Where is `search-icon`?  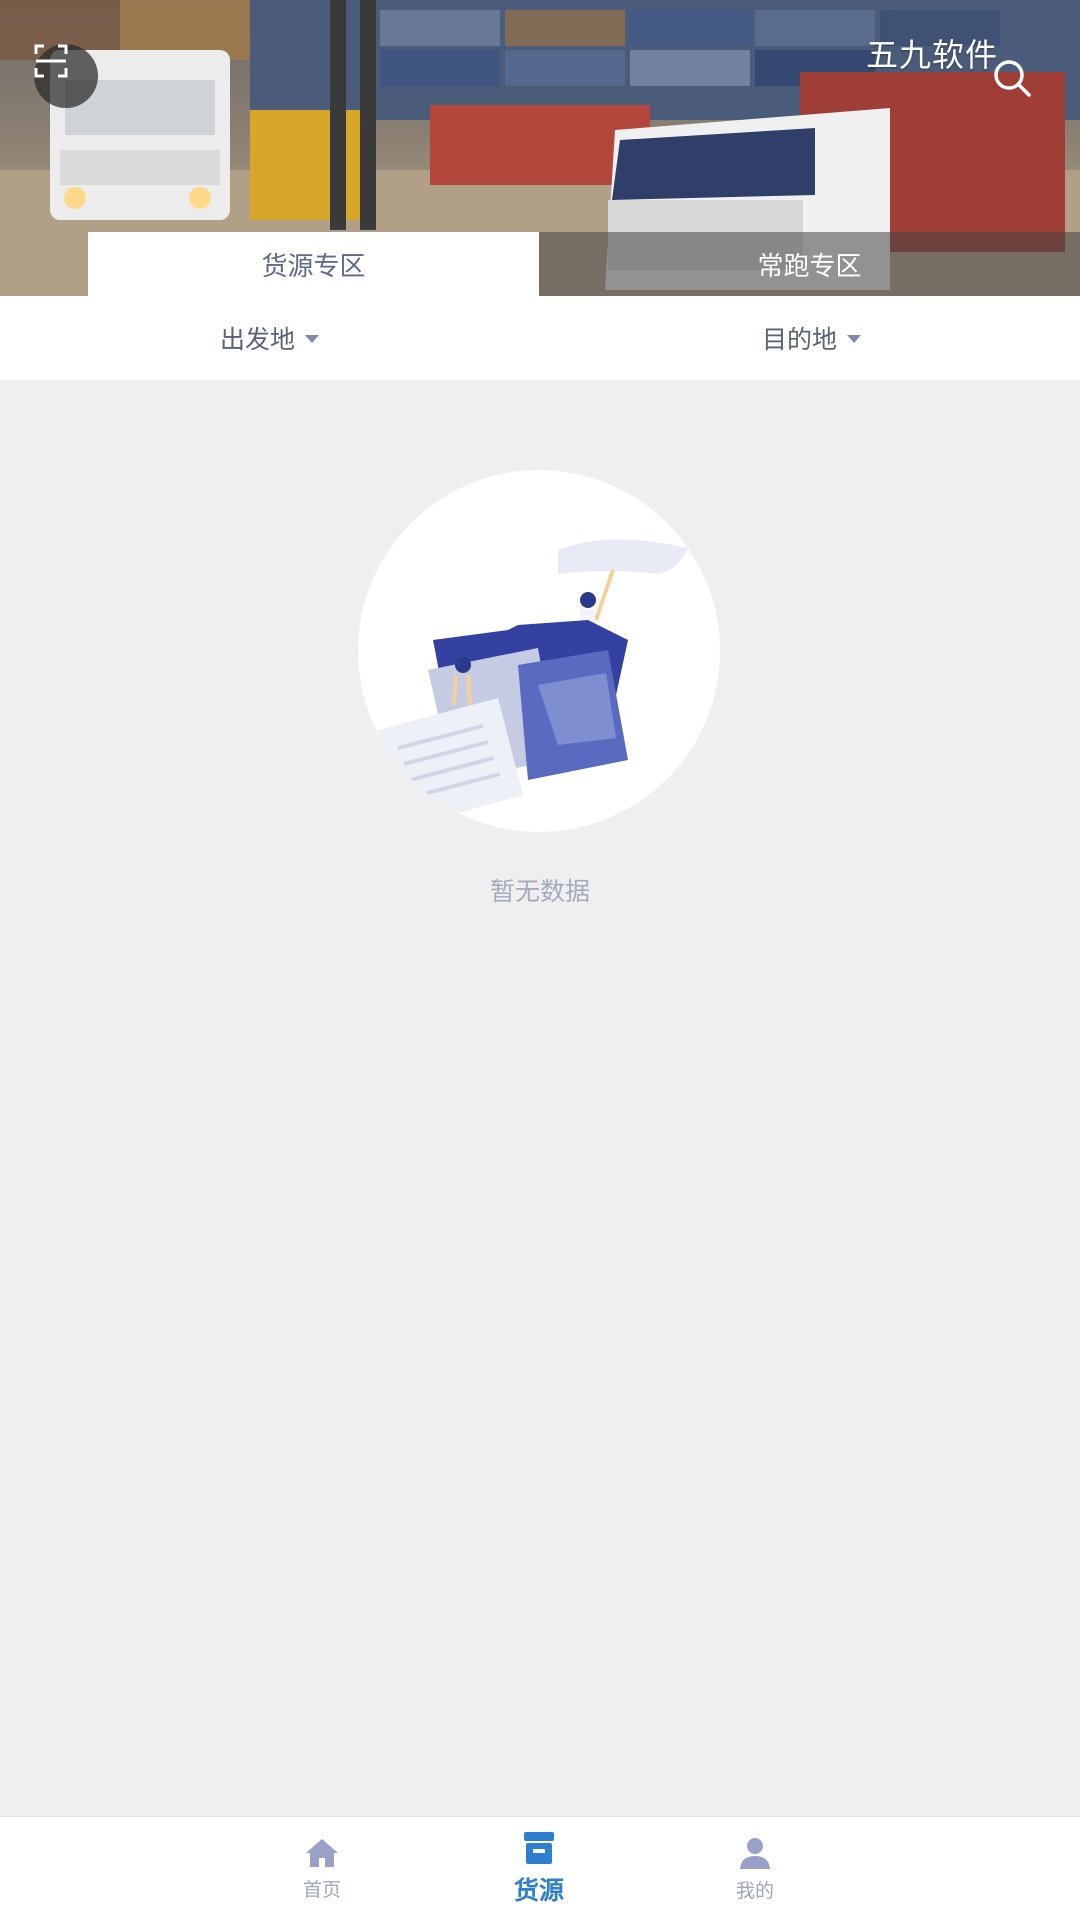 search-icon is located at coordinates (1012, 78).